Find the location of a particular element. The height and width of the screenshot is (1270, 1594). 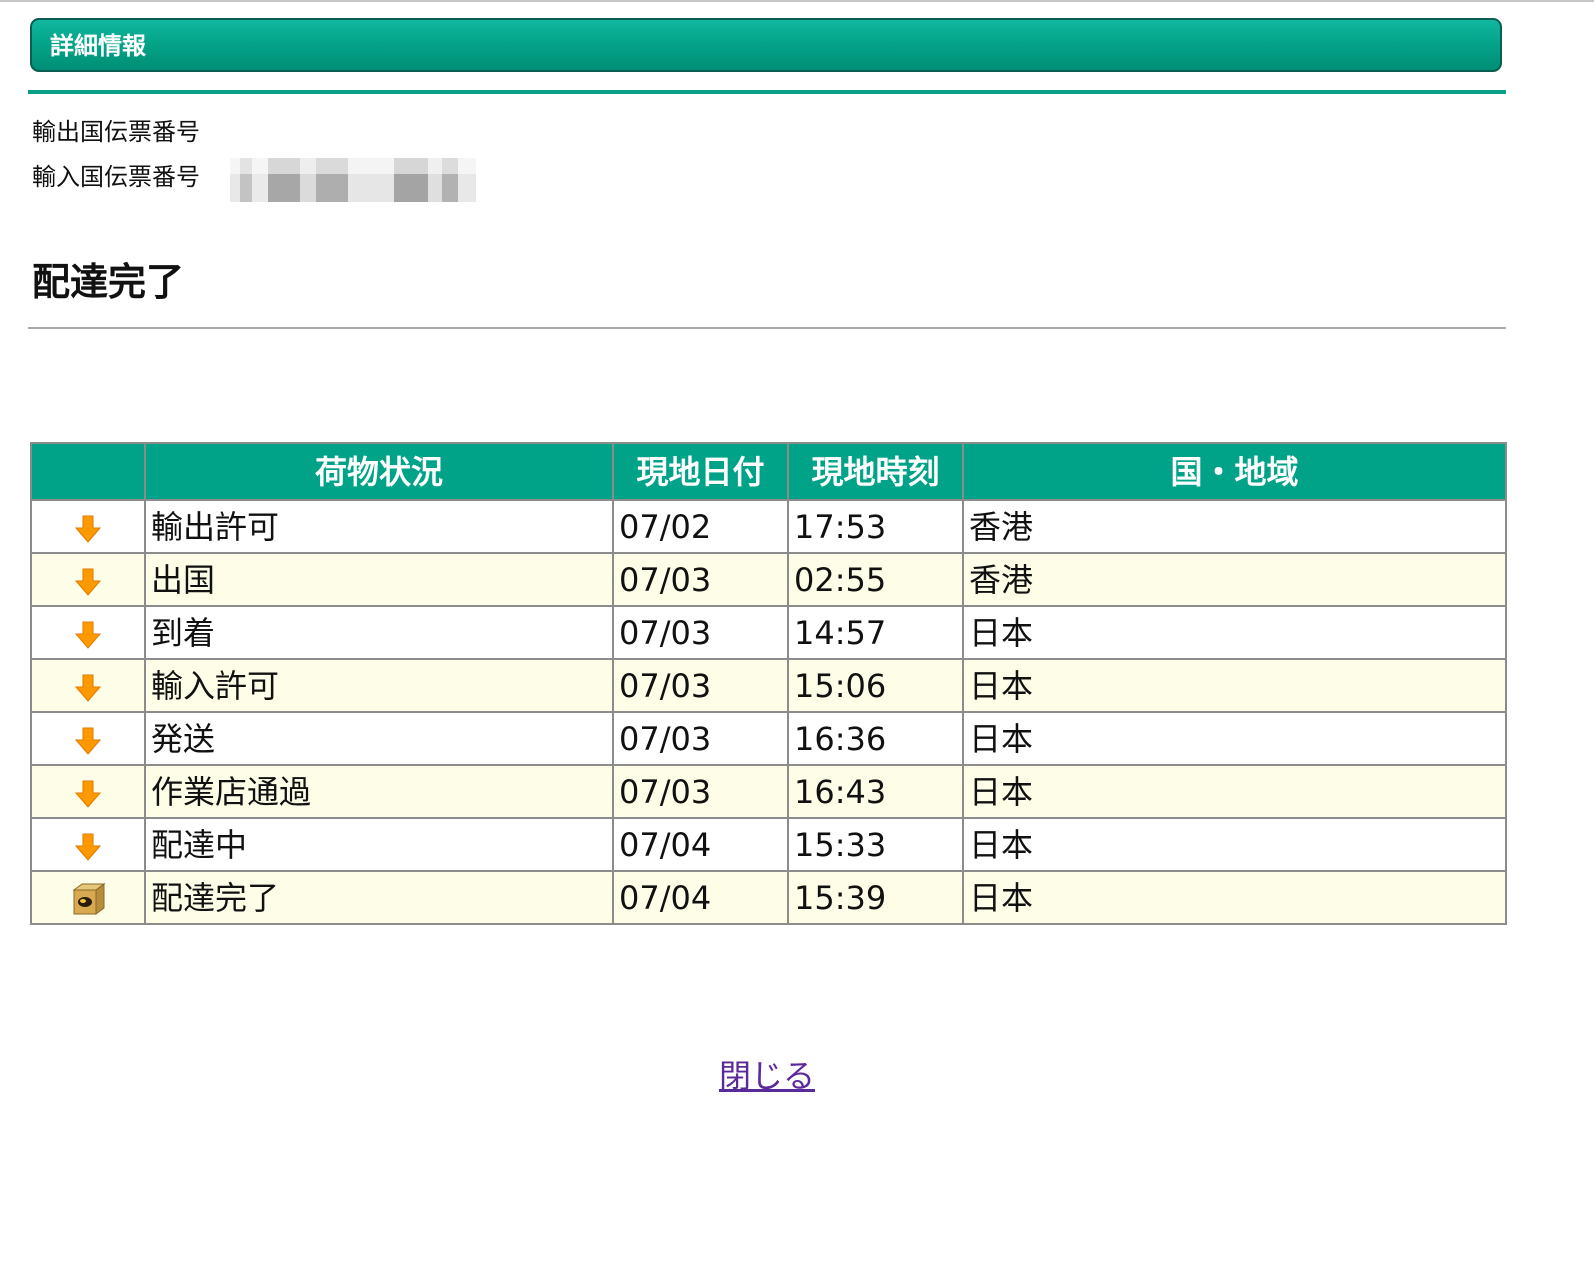

table-row: 作業店通過 07/03 16:43 日本 is located at coordinates (768, 791).